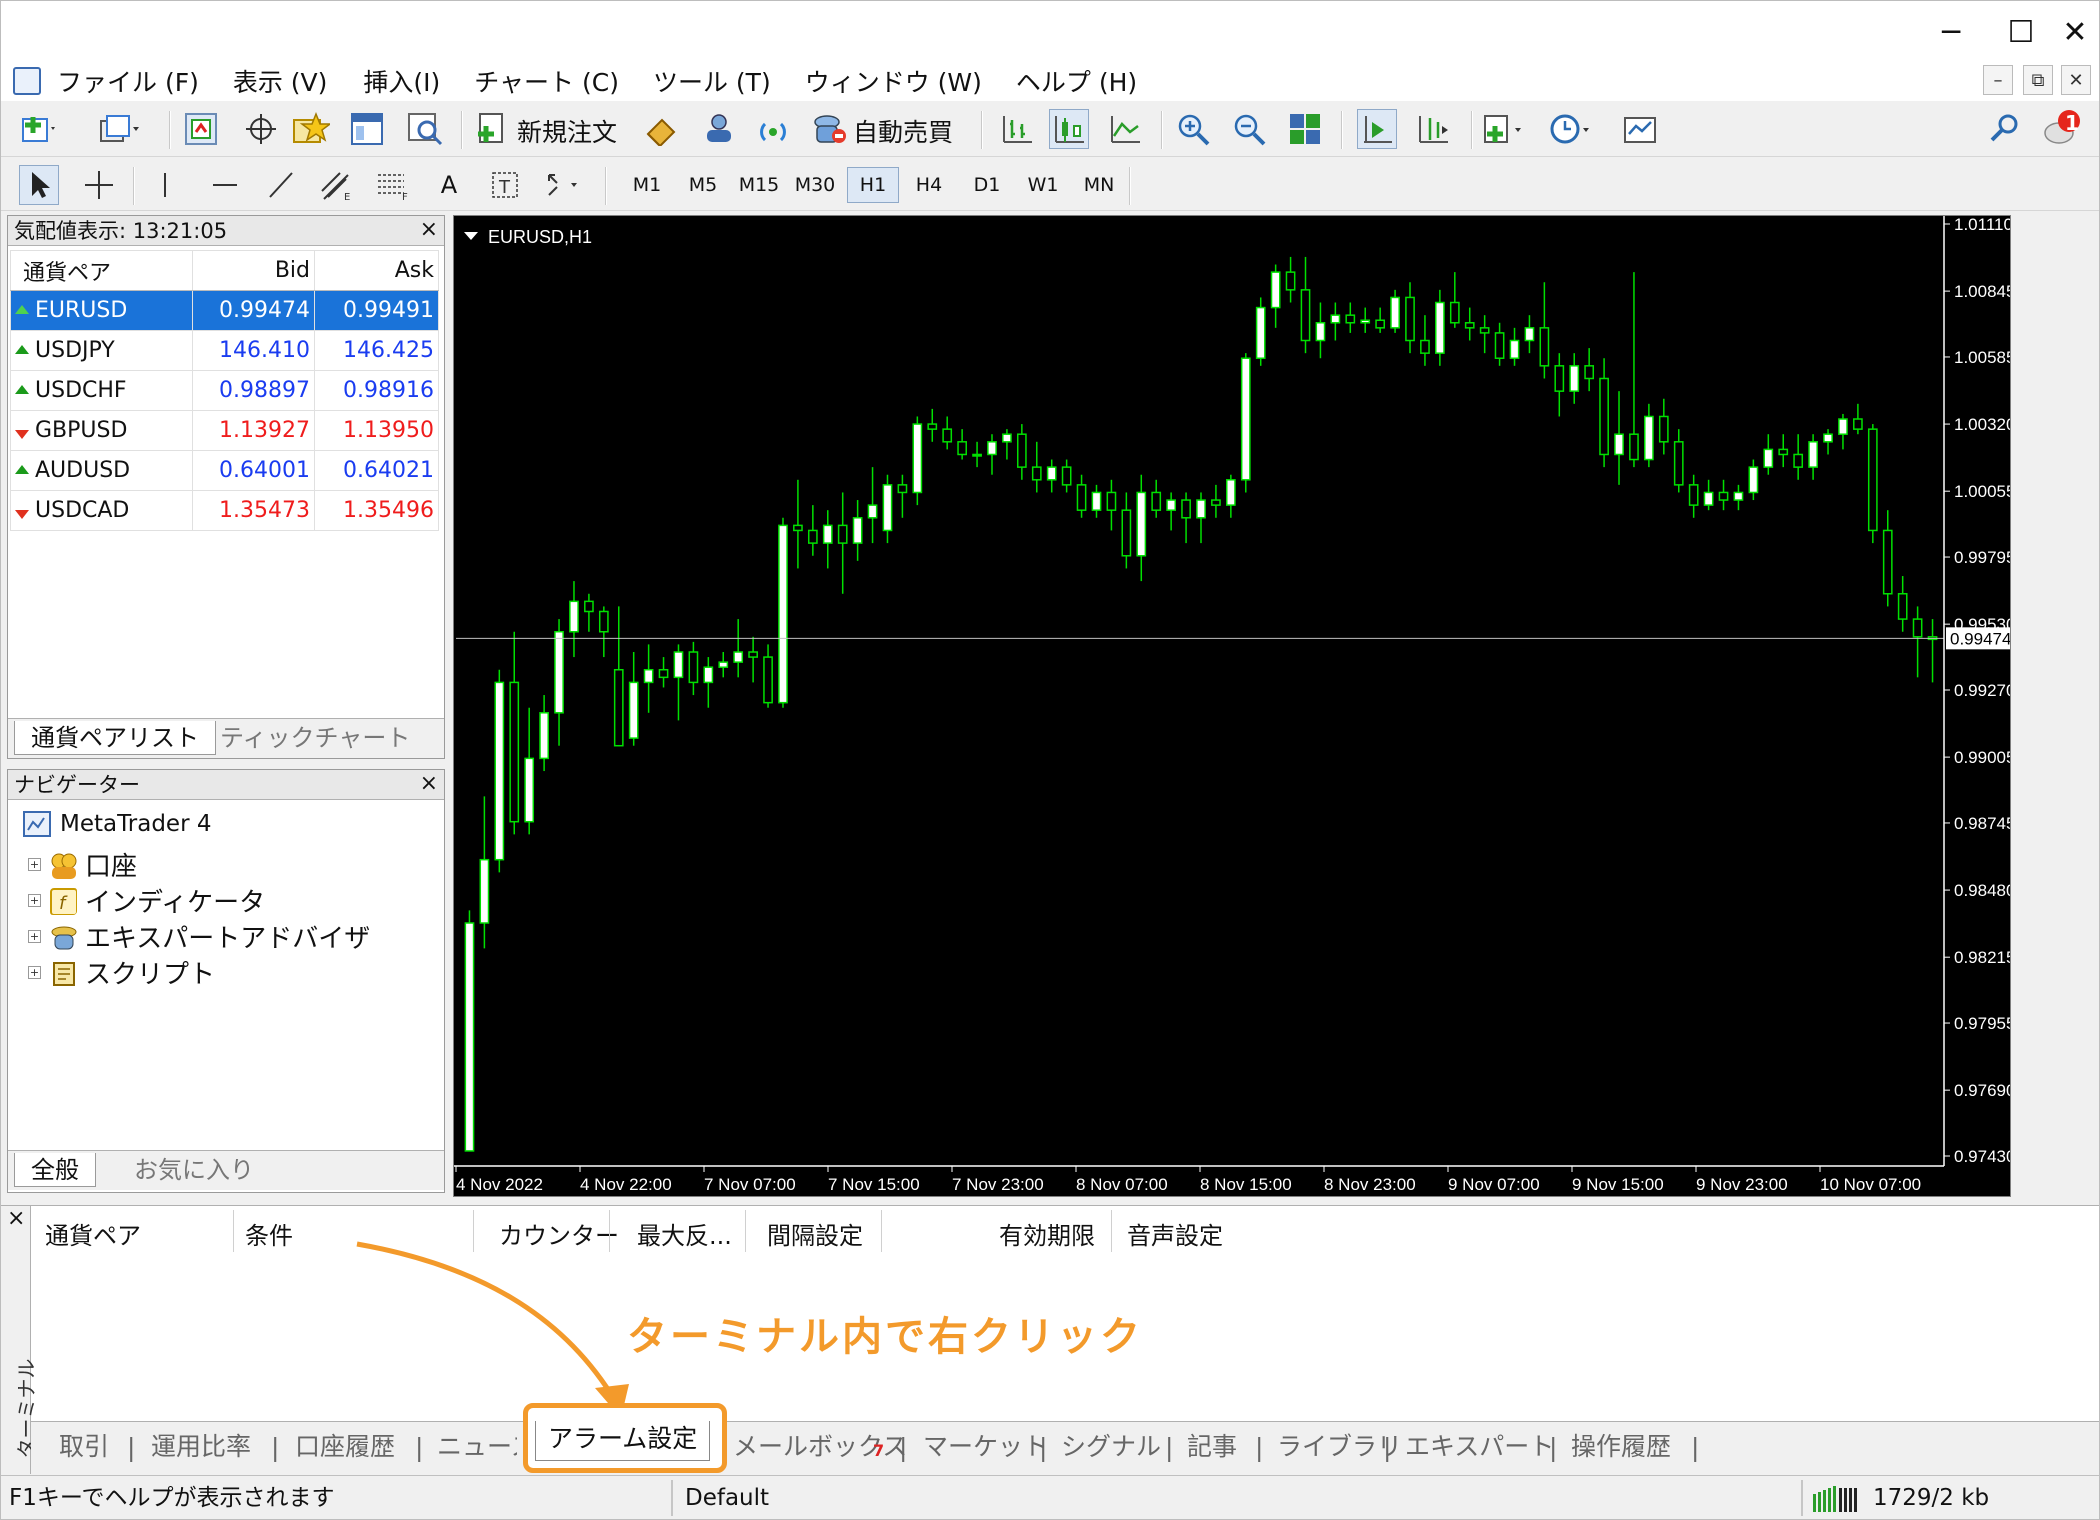 The height and width of the screenshot is (1520, 2100). Describe the element at coordinates (128, 81) in the screenshot. I see `menu-file: ファイル (F)` at that location.